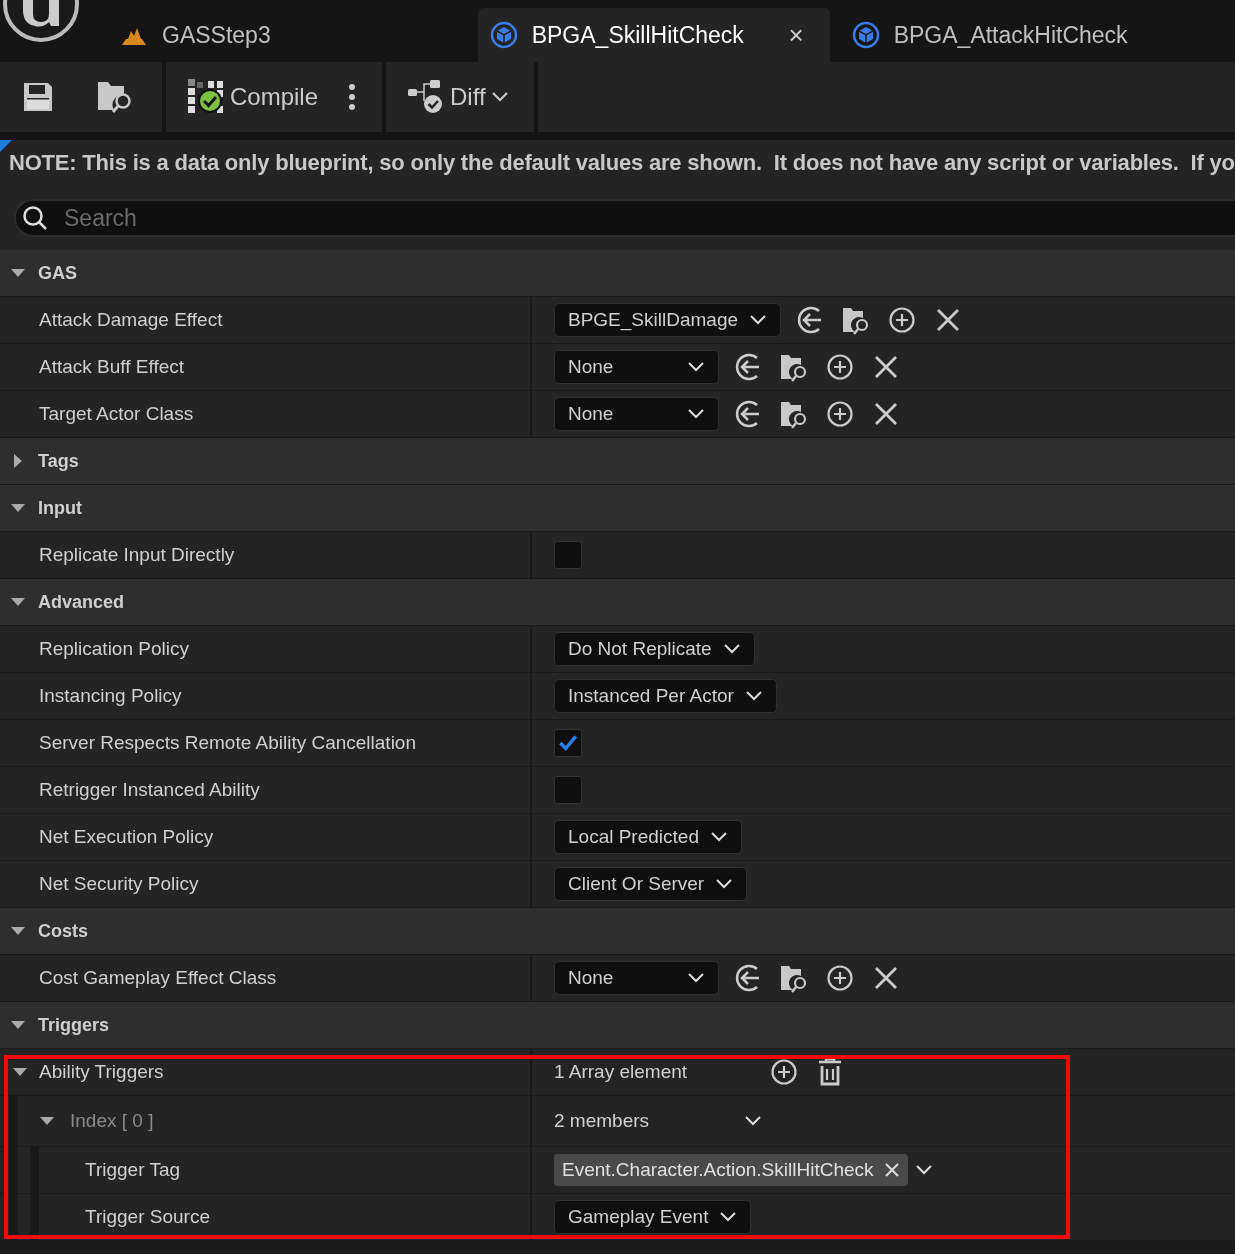 Image resolution: width=1235 pixels, height=1254 pixels. I want to click on member-count: 2 members, so click(602, 1121).